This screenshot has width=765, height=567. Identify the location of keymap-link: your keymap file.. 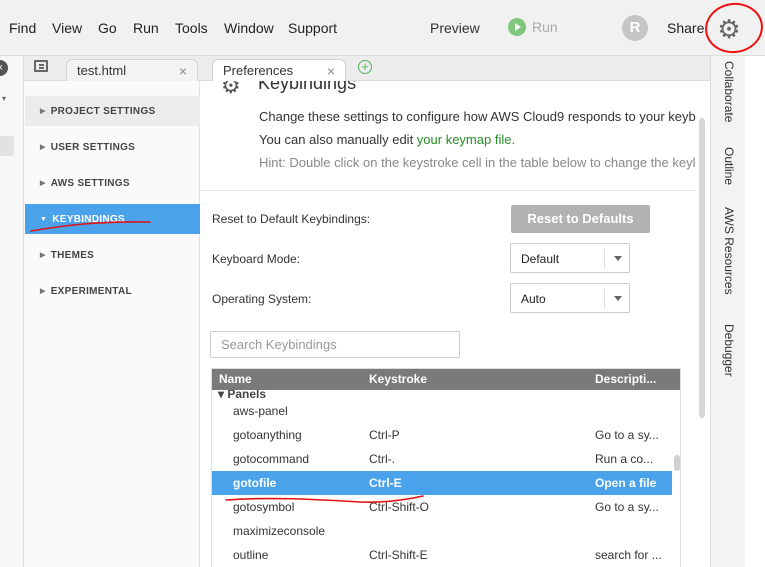
(466, 139).